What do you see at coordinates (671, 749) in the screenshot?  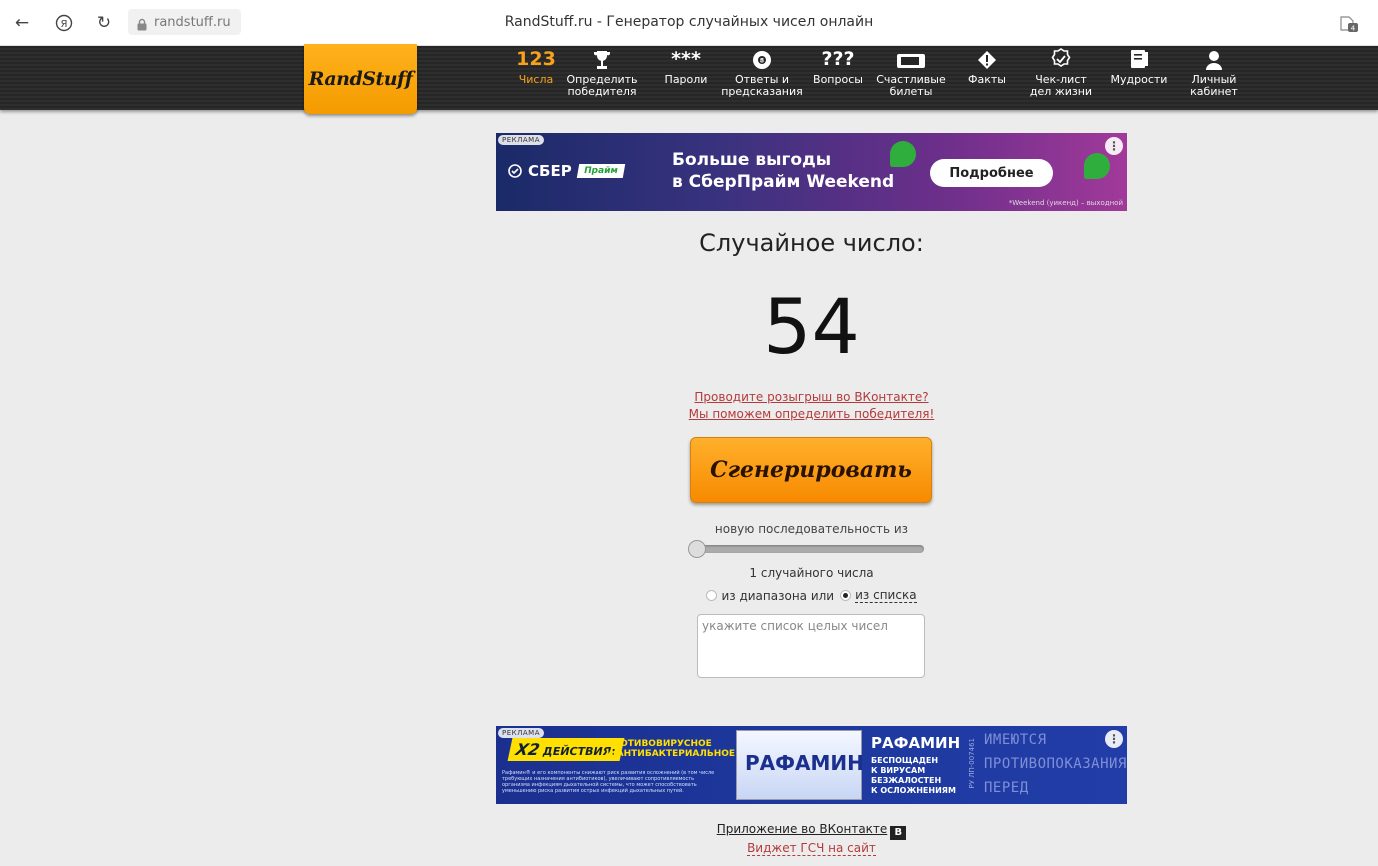 I see `ad-headline: ПРОТИВОВИРУСНОЕ И АНТИБАКТЕРИАЛЬНОЕ` at bounding box center [671, 749].